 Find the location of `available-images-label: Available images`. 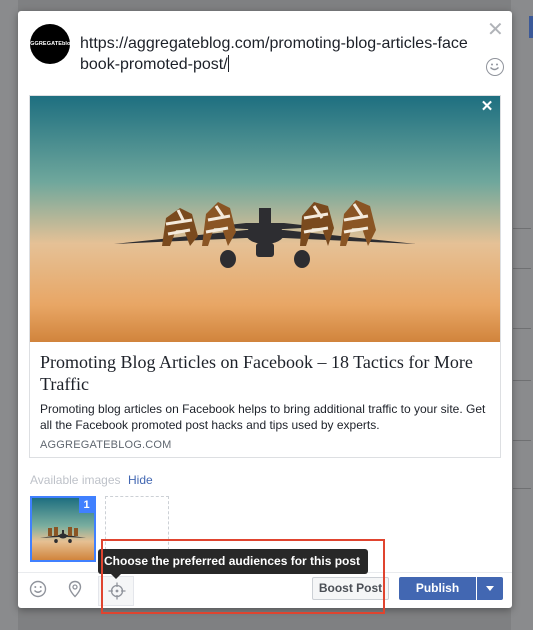

available-images-label: Available images is located at coordinates (75, 480).